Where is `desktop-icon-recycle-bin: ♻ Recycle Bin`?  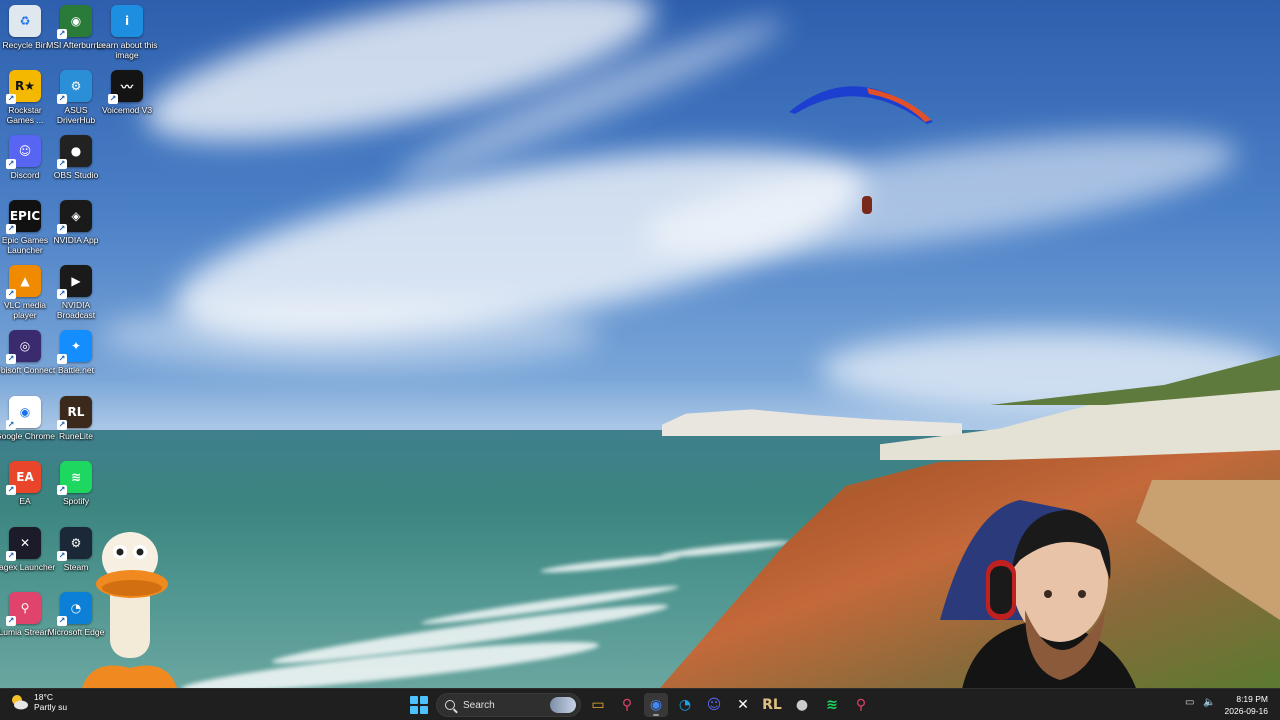
desktop-icon-recycle-bin: ♻ Recycle Bin is located at coordinates (25, 36).